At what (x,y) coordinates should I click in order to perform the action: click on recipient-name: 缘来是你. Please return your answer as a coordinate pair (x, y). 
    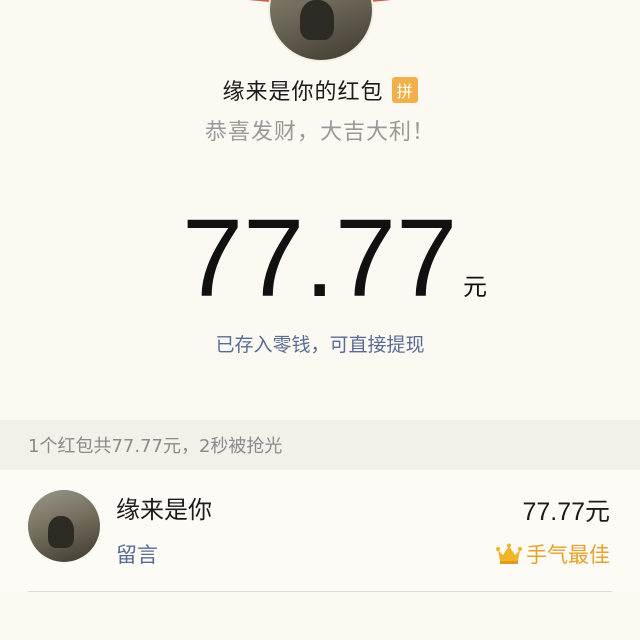
    Looking at the image, I should click on (164, 510).